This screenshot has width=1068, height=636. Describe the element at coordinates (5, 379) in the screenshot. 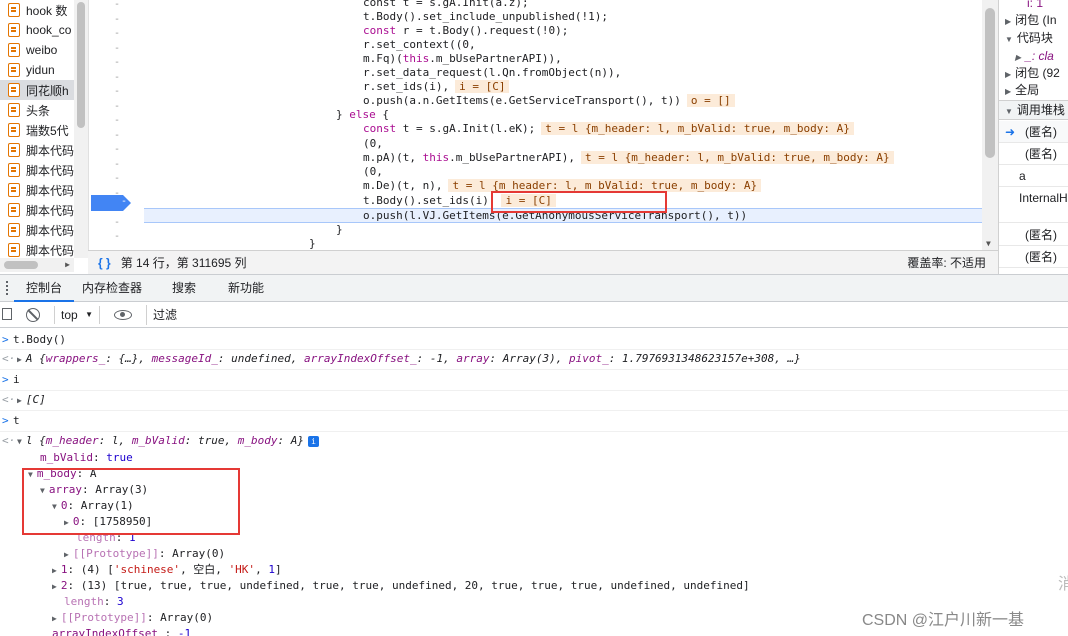

I see `prompt-icon: >` at that location.